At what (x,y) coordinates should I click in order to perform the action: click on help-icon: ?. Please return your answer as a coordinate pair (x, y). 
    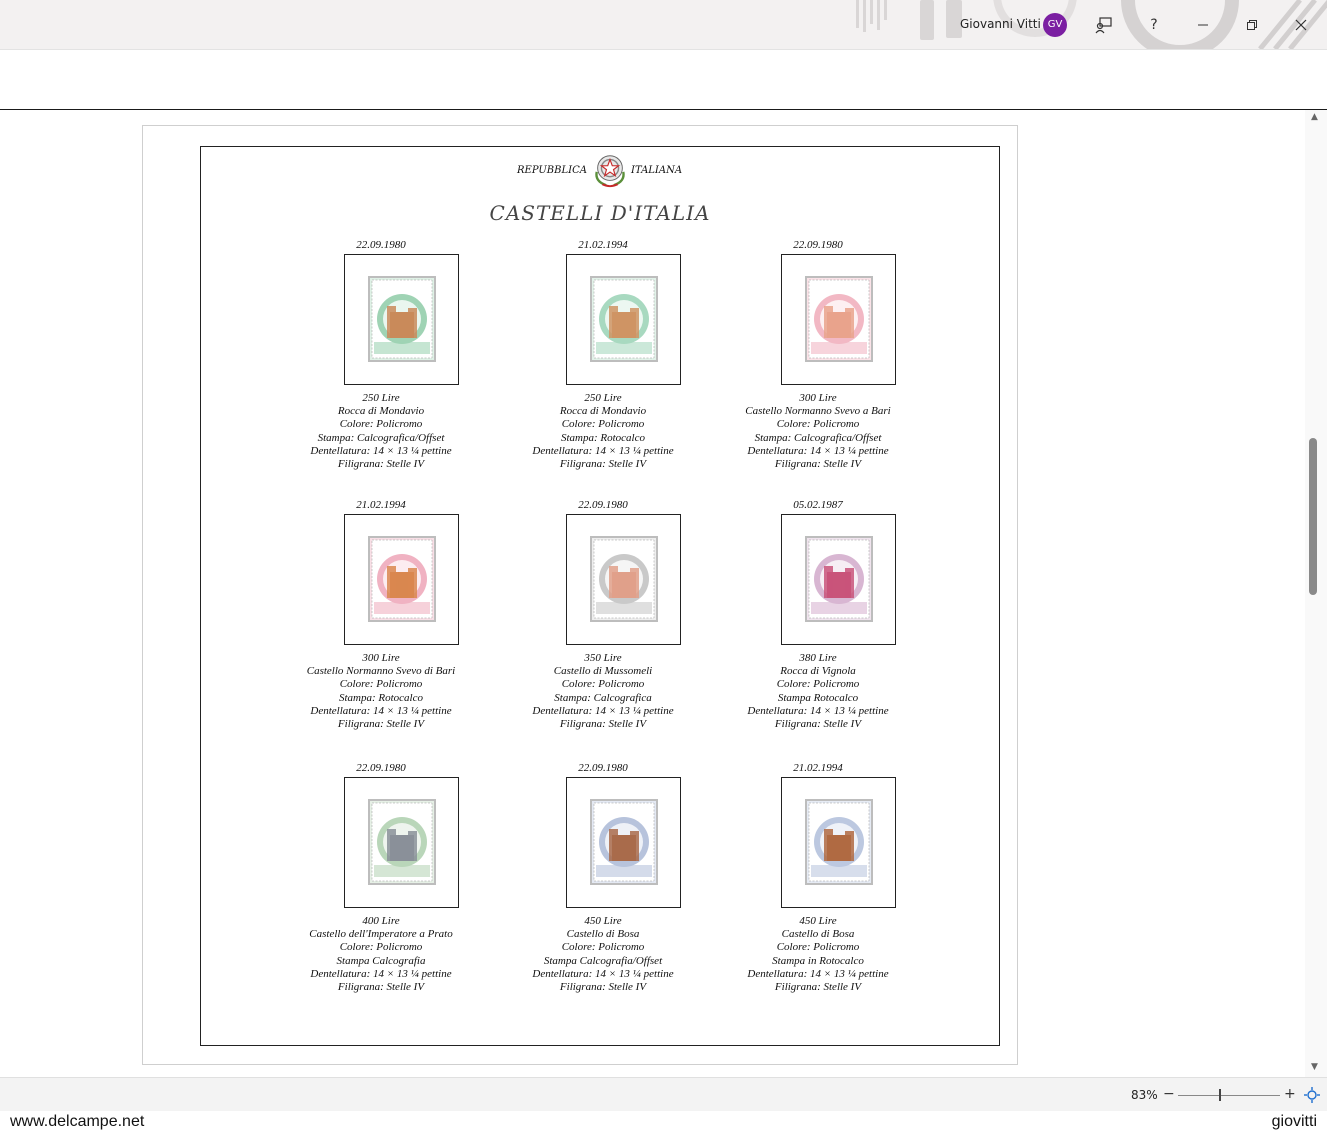
    Looking at the image, I should click on (1154, 25).